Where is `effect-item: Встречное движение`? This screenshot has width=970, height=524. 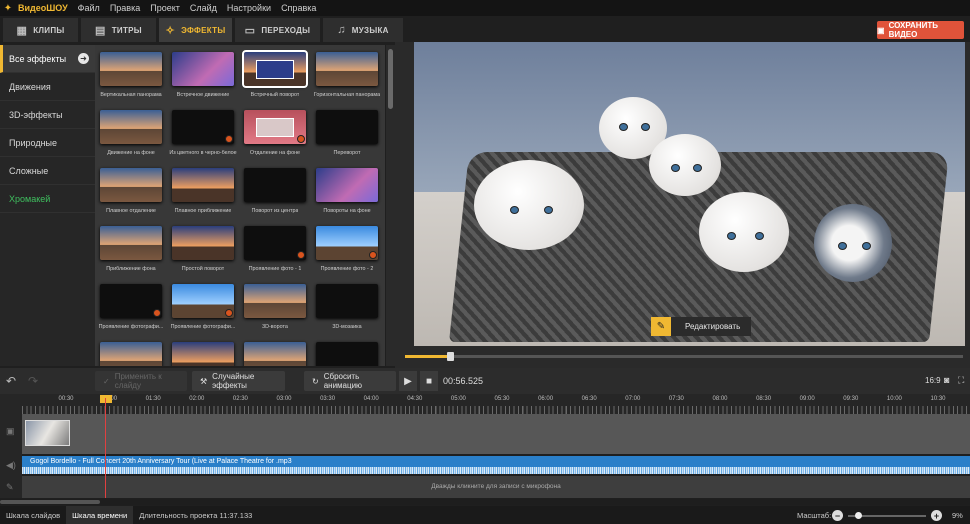
effect-item: Встречное движение is located at coordinates (203, 81).